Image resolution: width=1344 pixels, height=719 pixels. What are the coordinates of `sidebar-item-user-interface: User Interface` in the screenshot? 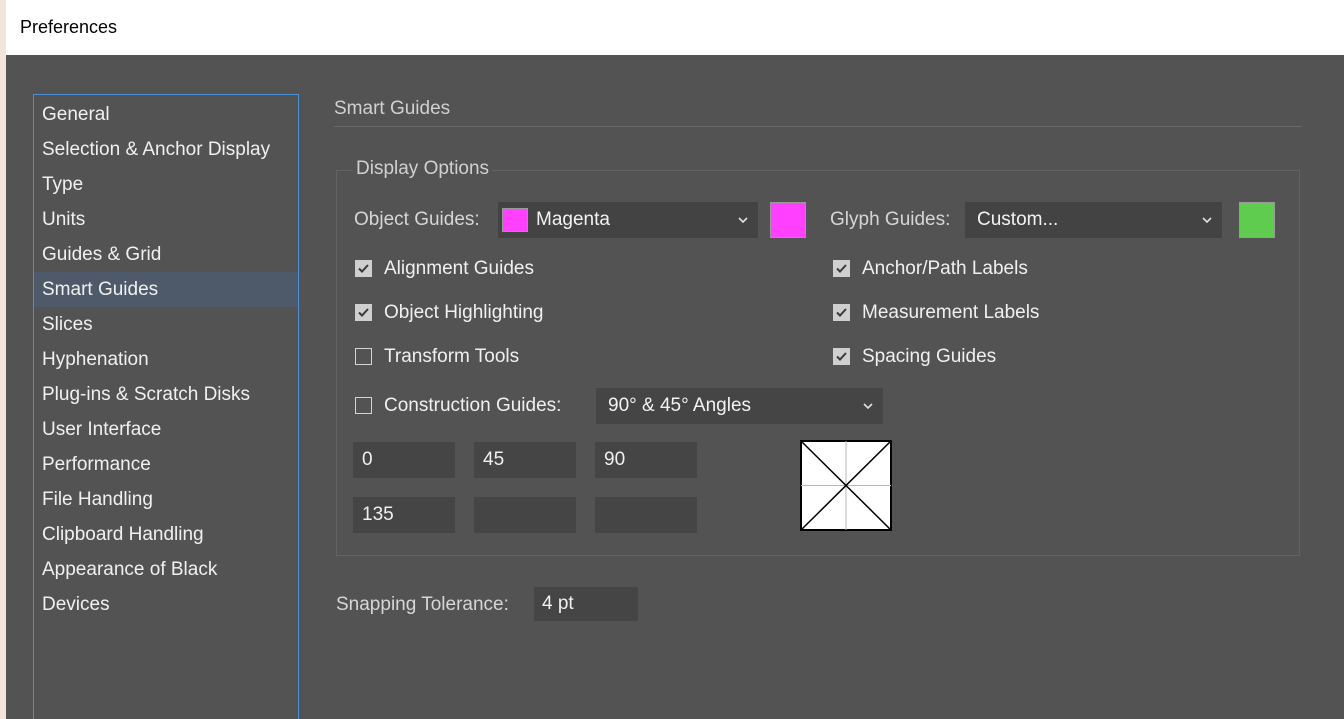 It's located at (166, 429).